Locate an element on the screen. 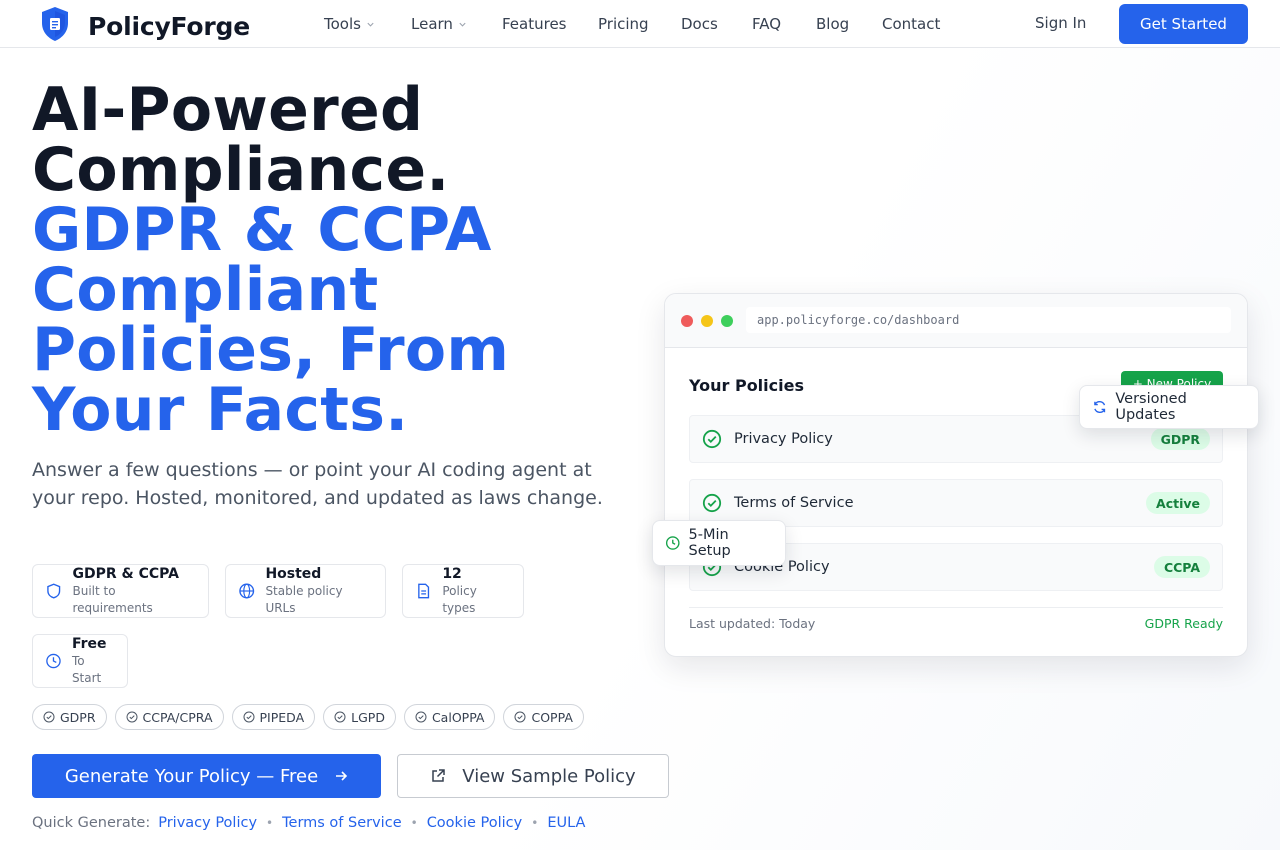  headline-line: Your Facts. is located at coordinates (220, 410).